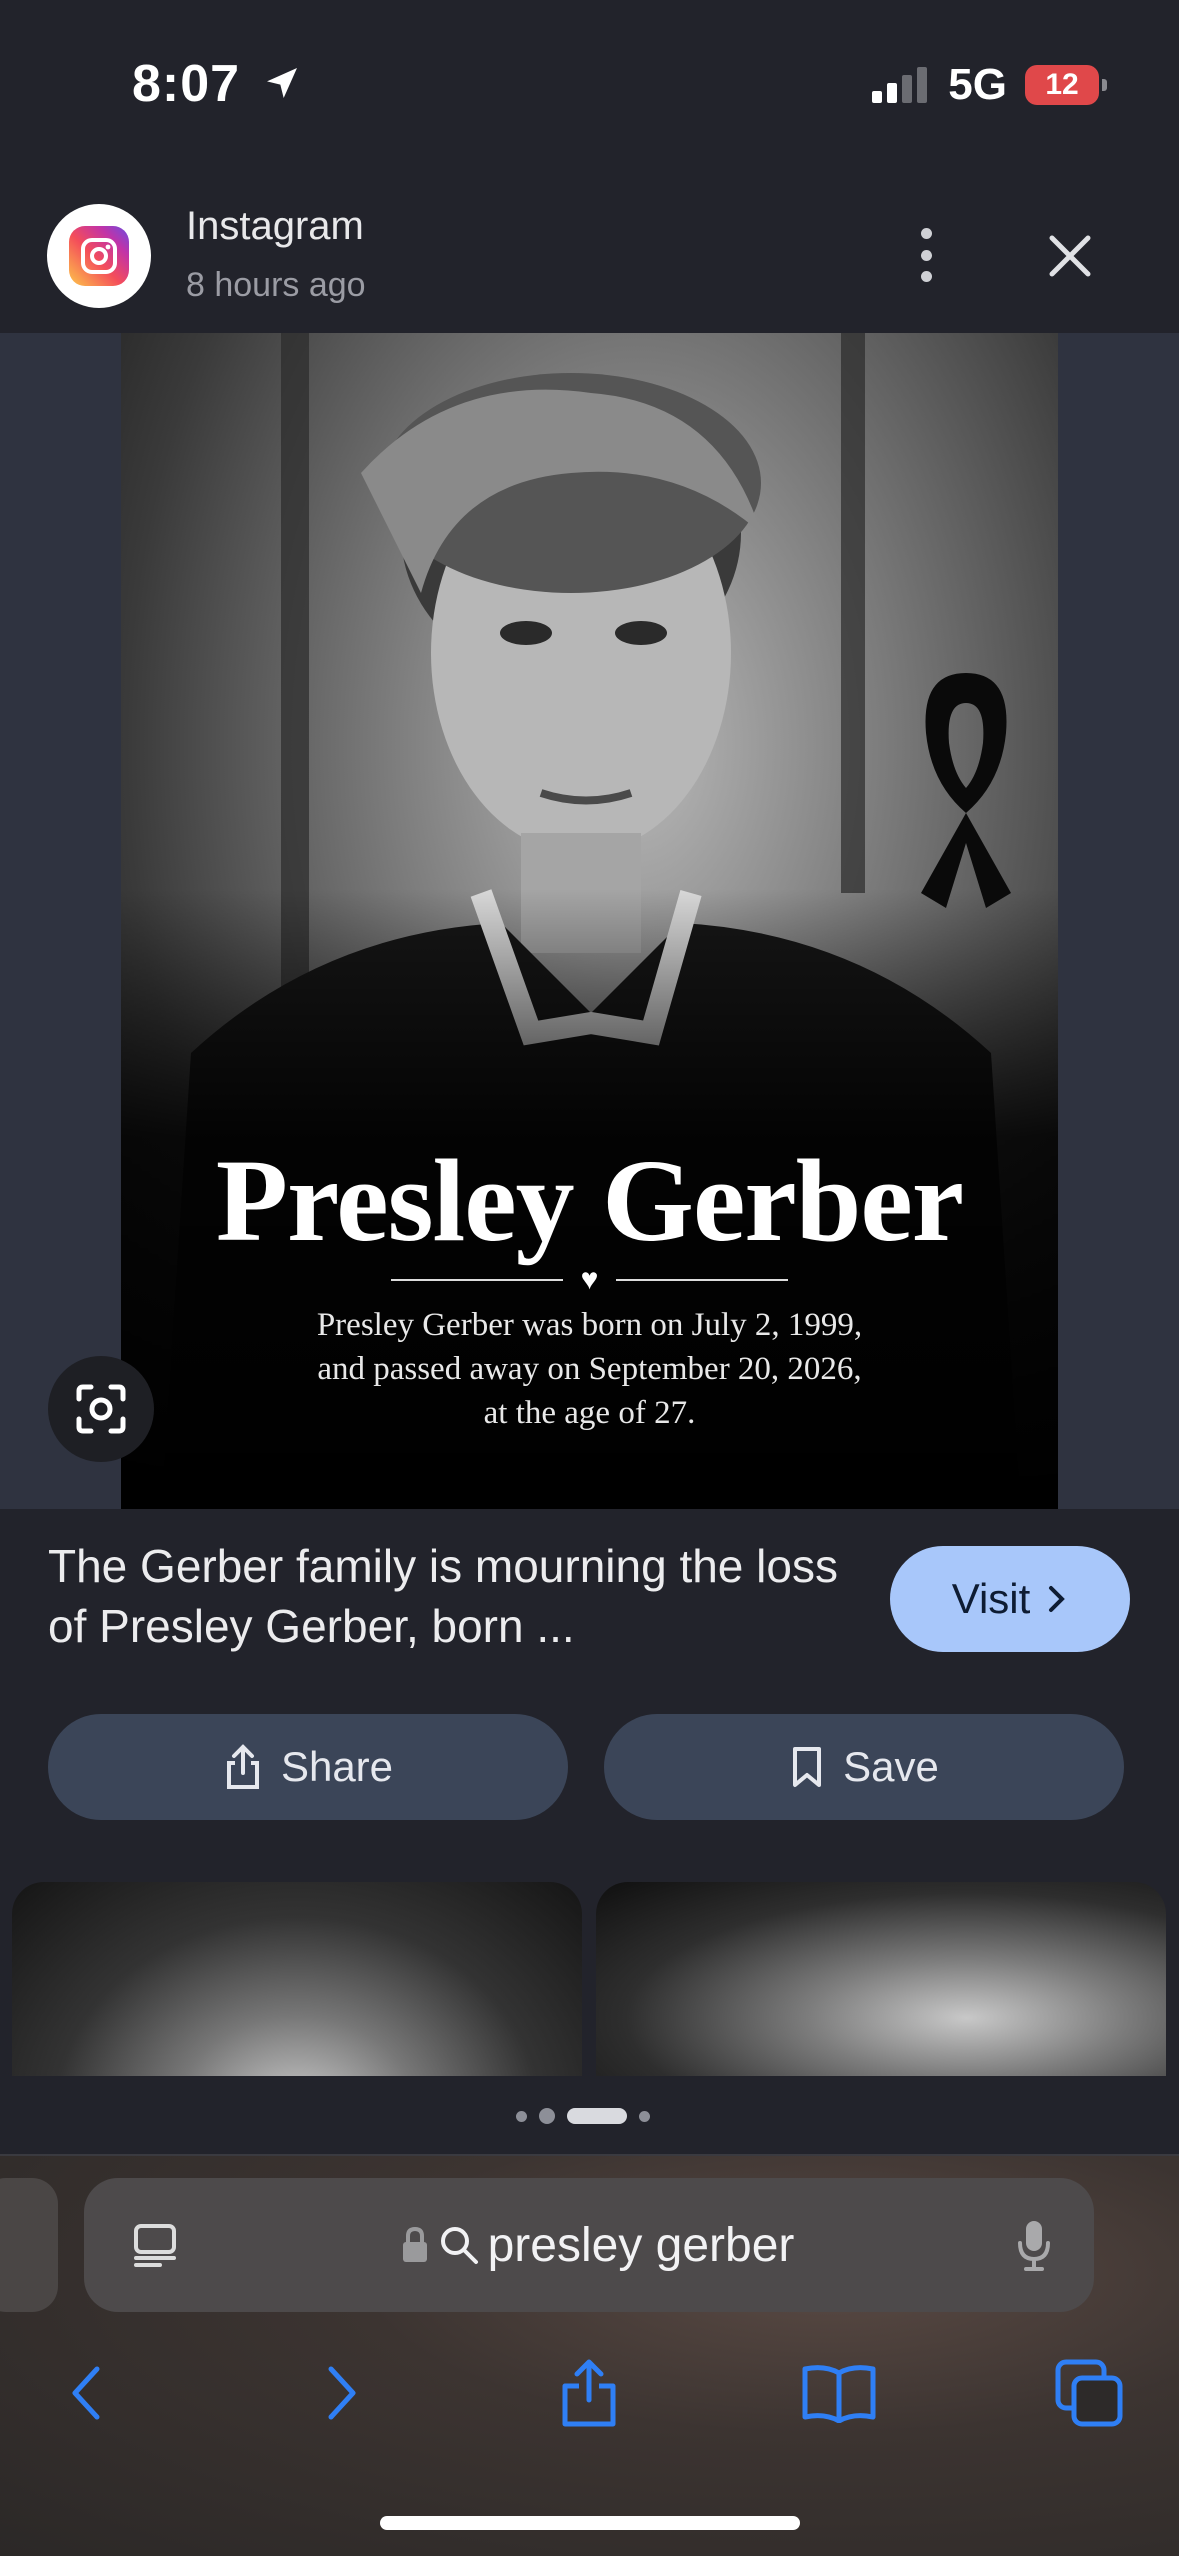  What do you see at coordinates (186, 84) in the screenshot?
I see `status-time-text: 8:07` at bounding box center [186, 84].